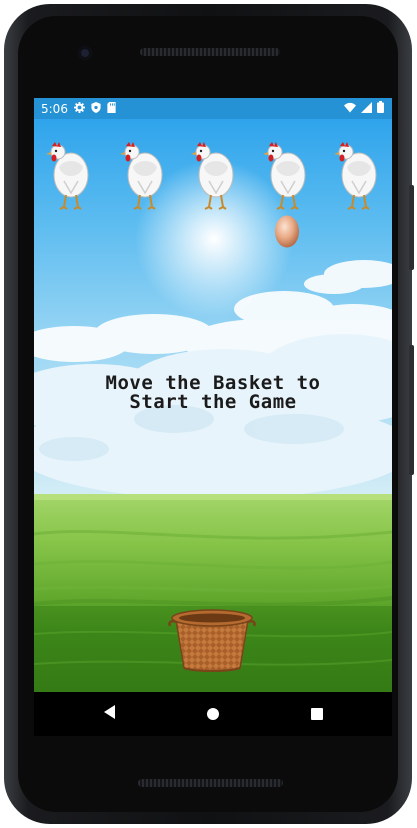 Image resolution: width=417 pixels, height=828 pixels. Describe the element at coordinates (212, 639) in the screenshot. I see `basket` at that location.